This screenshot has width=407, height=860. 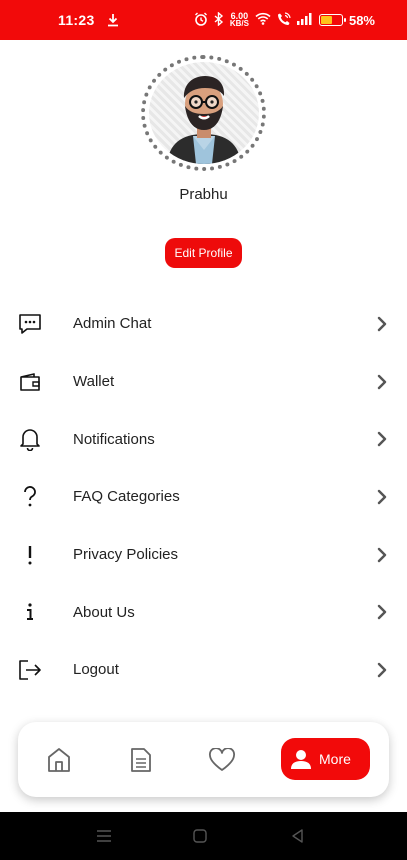 I want to click on nav-more-label: More, so click(x=335, y=759).